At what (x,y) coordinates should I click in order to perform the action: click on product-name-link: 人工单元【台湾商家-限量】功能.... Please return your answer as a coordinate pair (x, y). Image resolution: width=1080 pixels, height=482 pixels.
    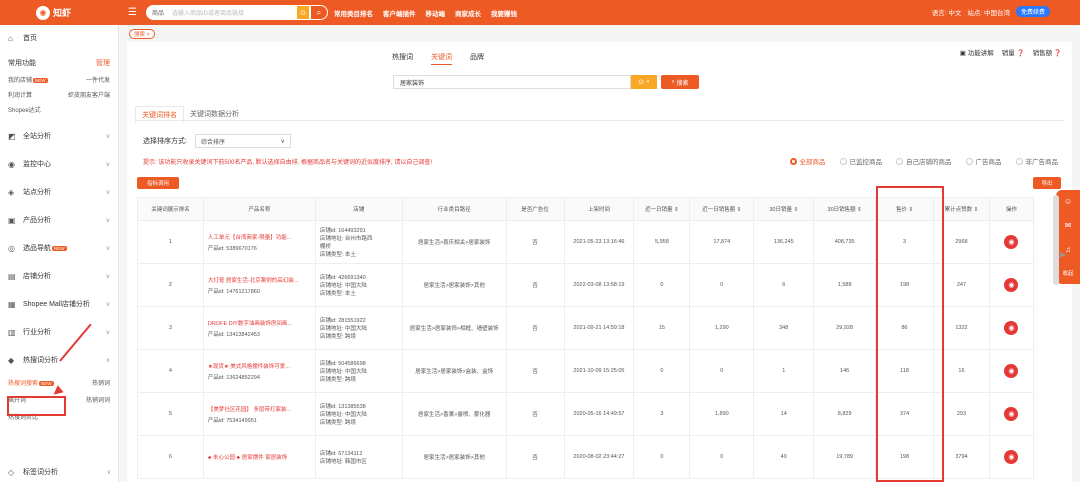
    Looking at the image, I should click on (258, 237).